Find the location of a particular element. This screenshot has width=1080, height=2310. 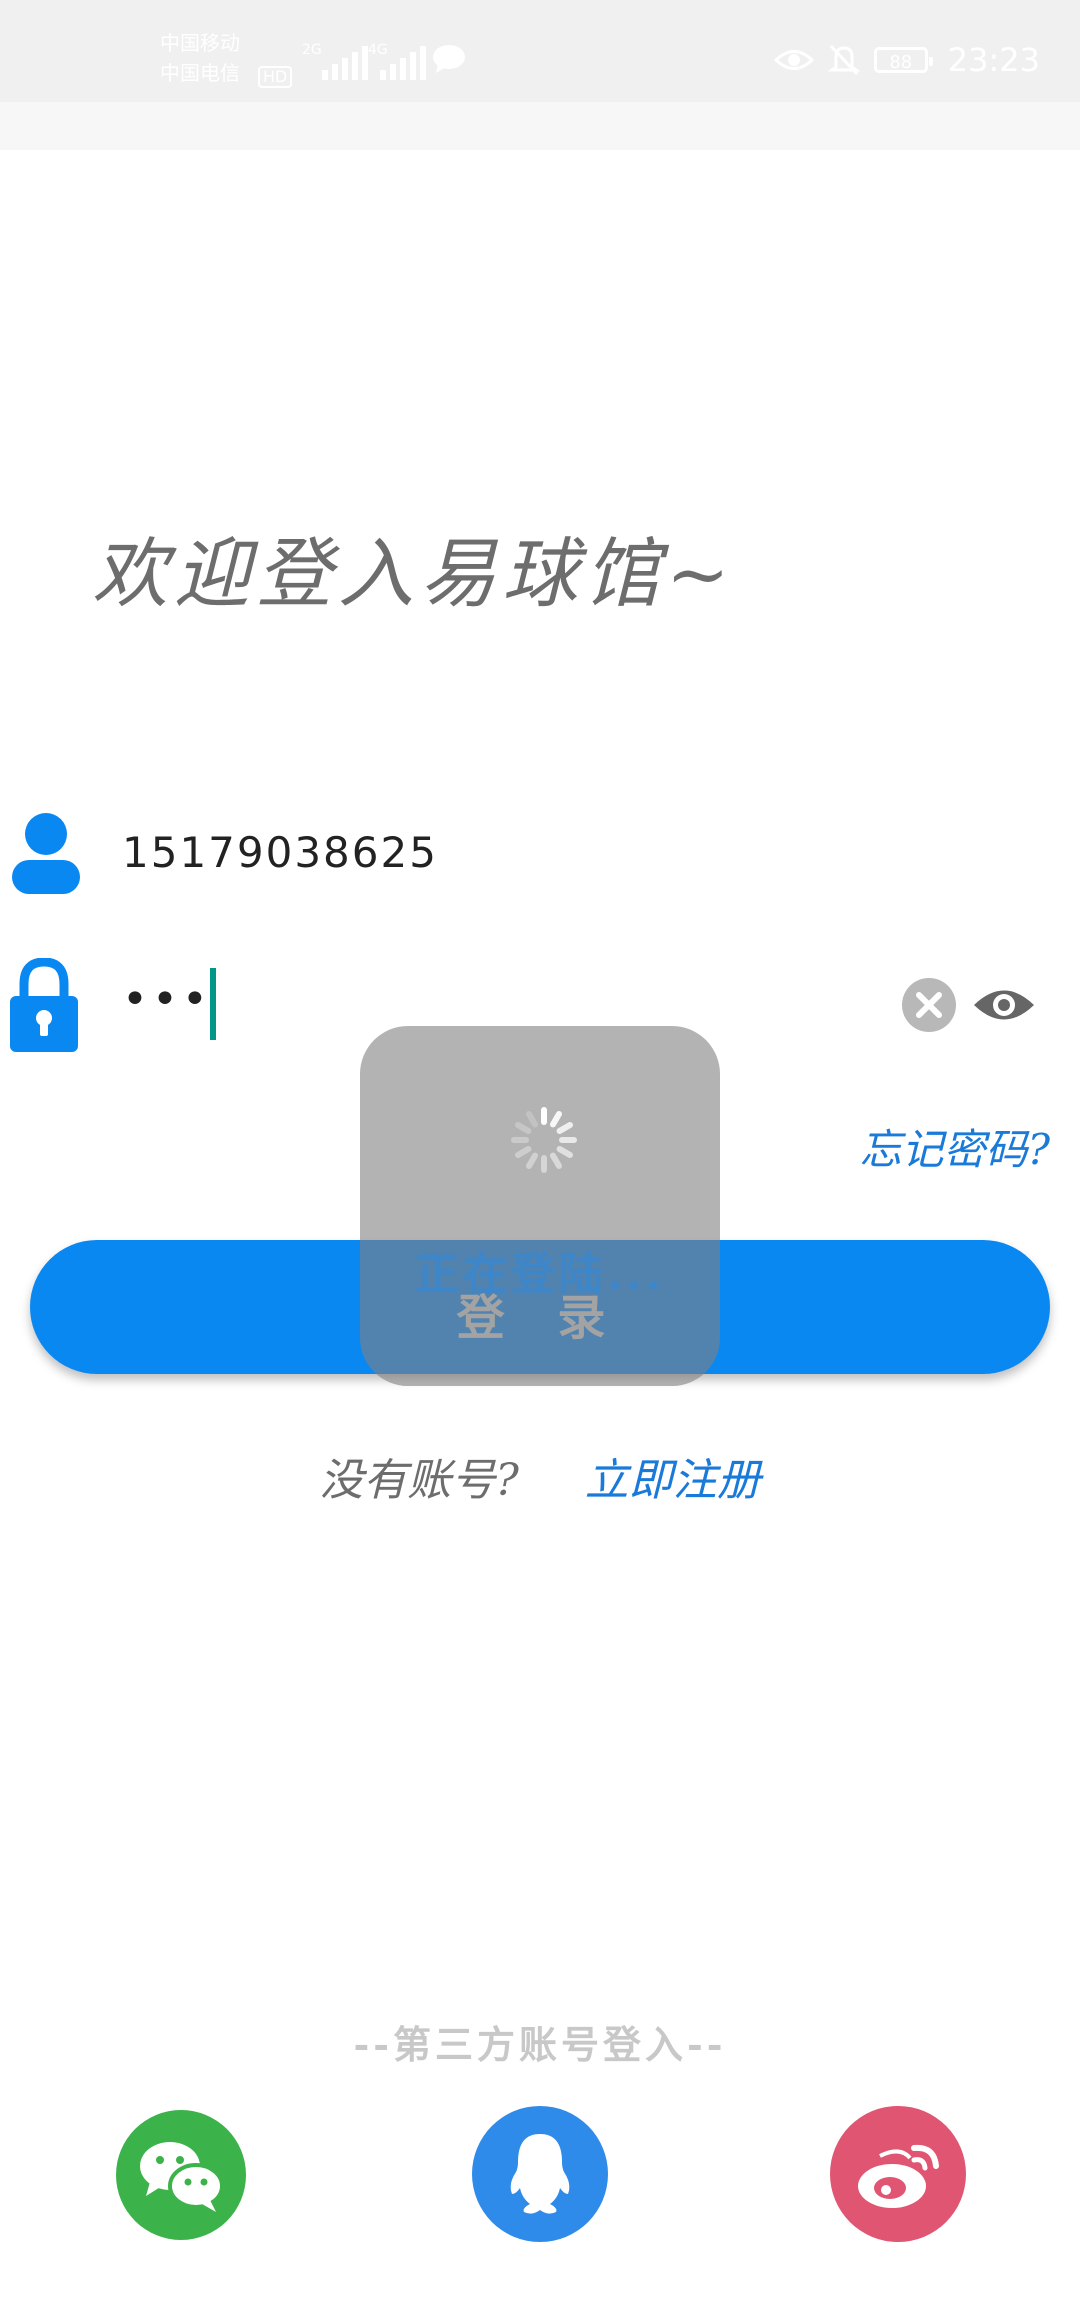

phone-input: 15179038625 is located at coordinates (280, 852).